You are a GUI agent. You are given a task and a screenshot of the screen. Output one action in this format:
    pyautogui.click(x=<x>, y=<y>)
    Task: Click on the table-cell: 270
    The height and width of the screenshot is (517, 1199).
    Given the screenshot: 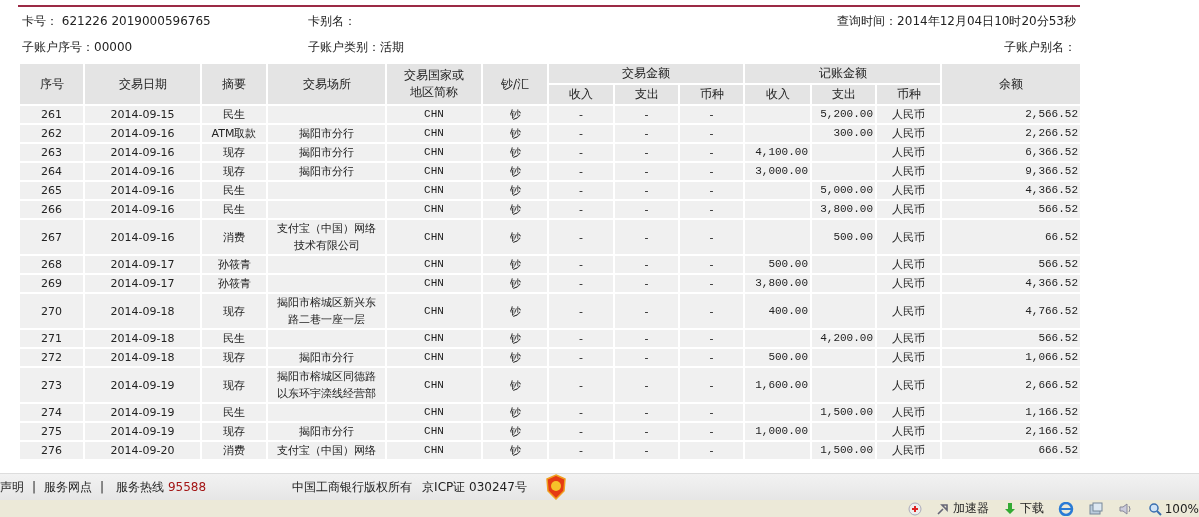 What is the action you would take?
    pyautogui.click(x=51, y=311)
    